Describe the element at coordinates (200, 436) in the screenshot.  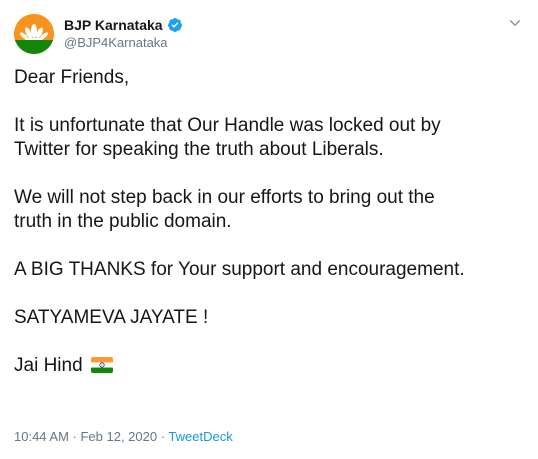
I see `source-link: TweetDeck` at that location.